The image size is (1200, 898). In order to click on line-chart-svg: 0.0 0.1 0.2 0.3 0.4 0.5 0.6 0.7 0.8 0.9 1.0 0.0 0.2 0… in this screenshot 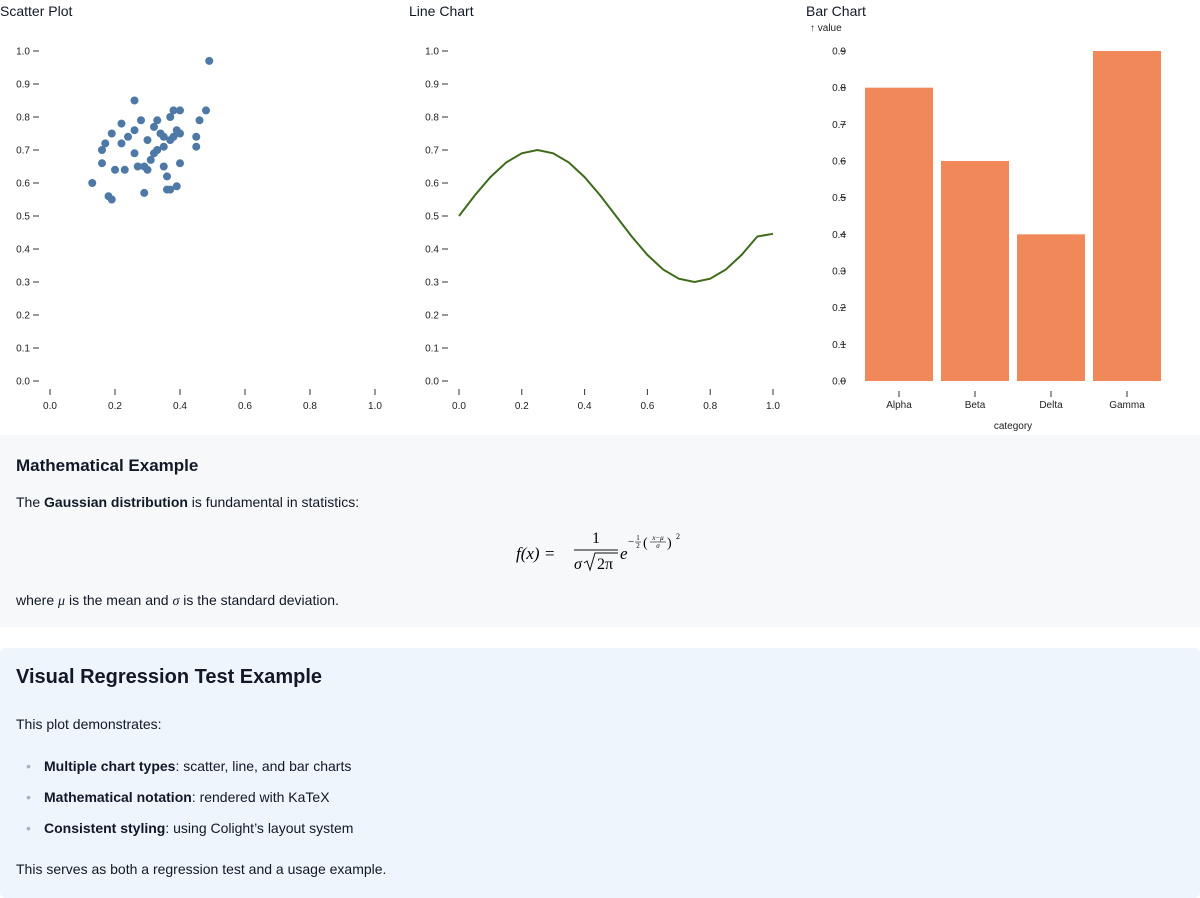, I will do `click(602, 230)`.